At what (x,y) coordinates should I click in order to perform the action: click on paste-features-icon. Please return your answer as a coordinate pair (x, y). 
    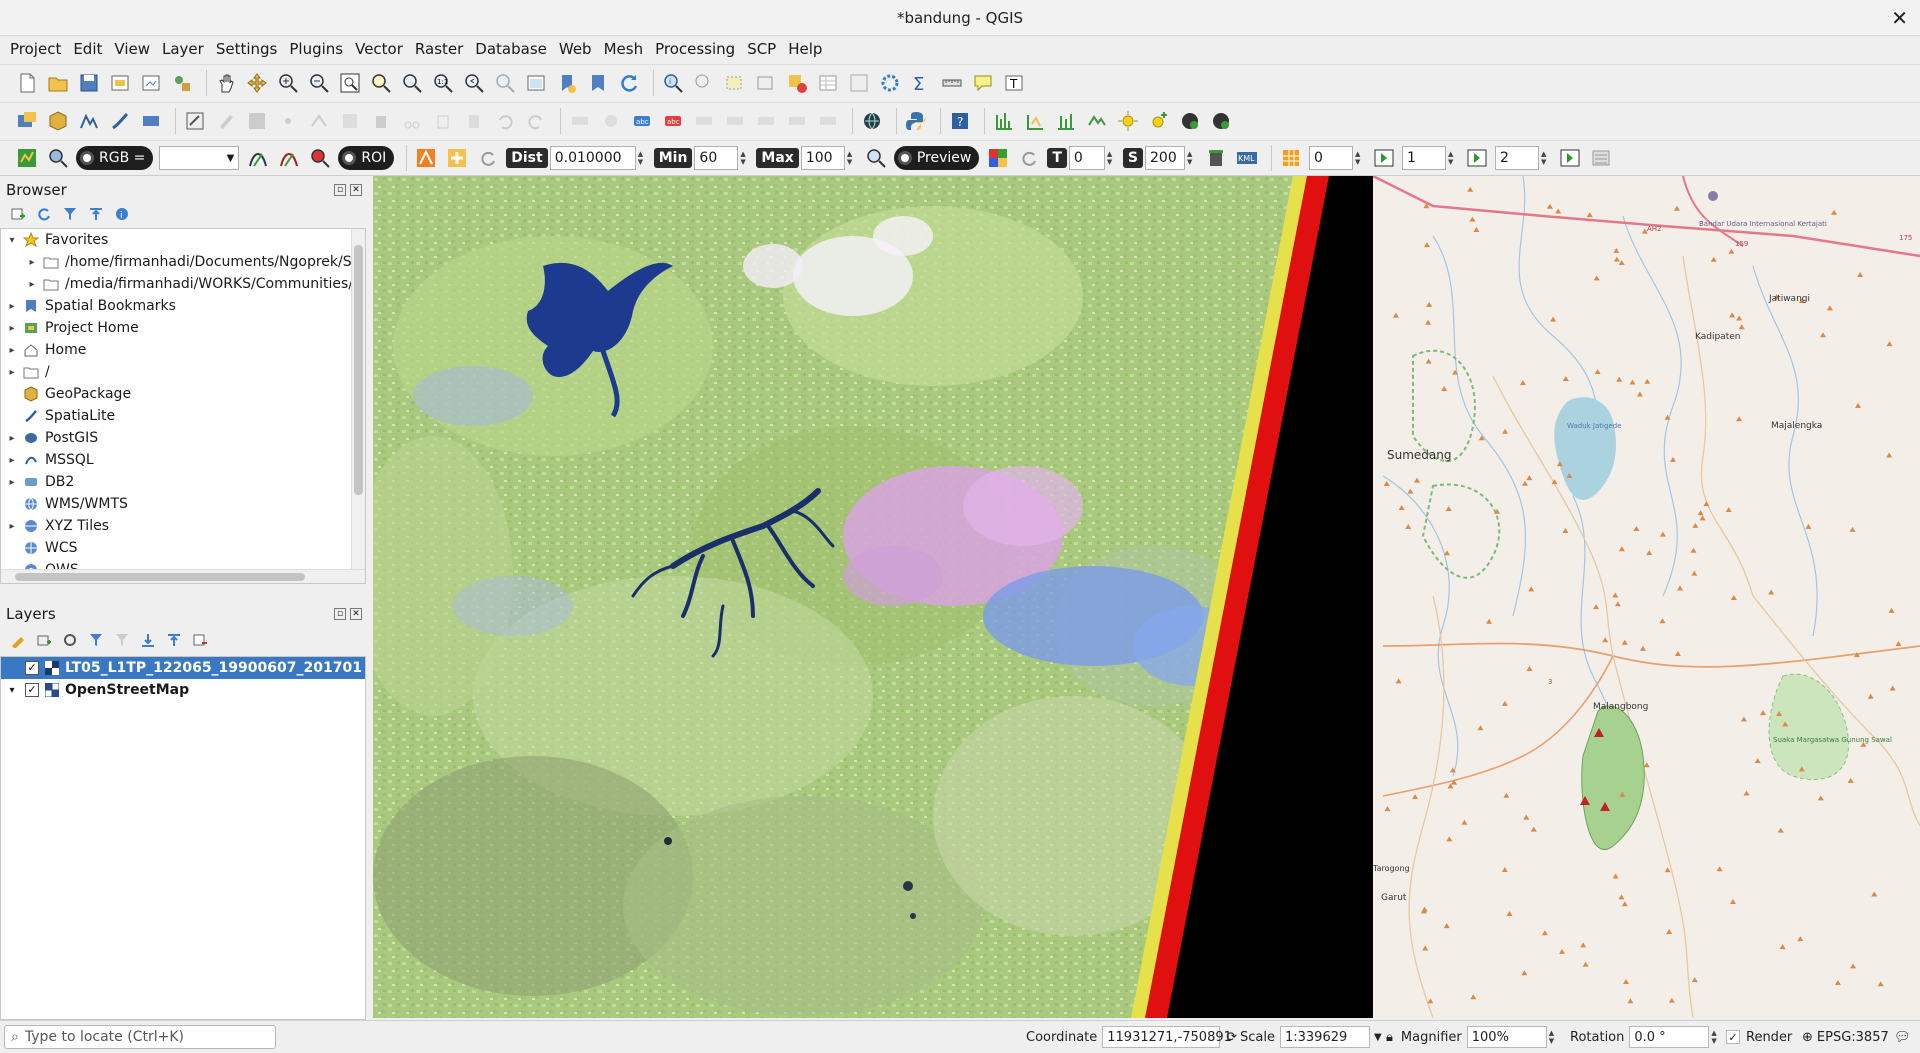
    Looking at the image, I should click on (474, 121).